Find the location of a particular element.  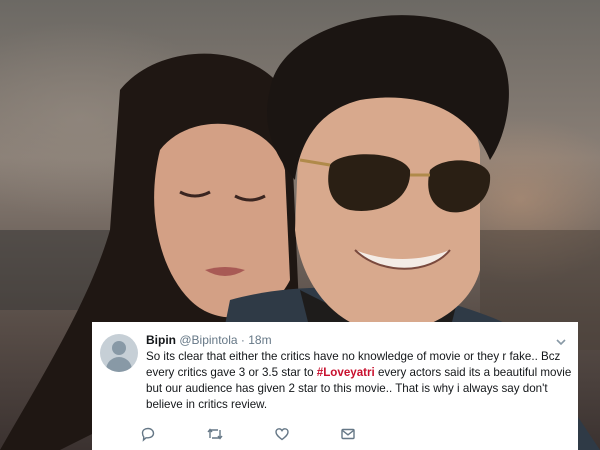

author-handle: @Bipintola is located at coordinates (208, 340).